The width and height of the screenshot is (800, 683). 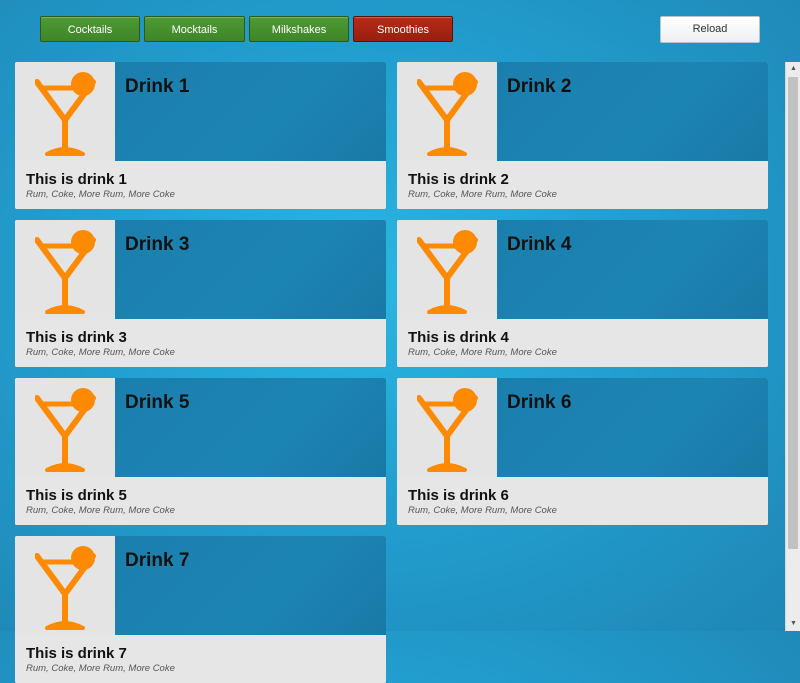 What do you see at coordinates (632, 269) in the screenshot?
I see `drink-tile-header: Drink 4` at bounding box center [632, 269].